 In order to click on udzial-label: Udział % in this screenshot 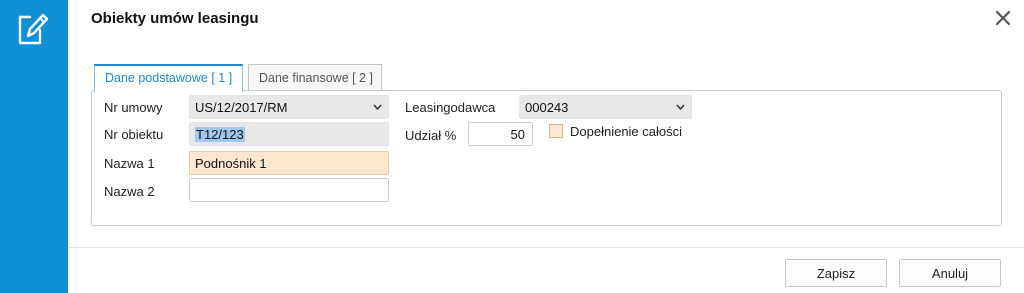, I will do `click(431, 135)`.